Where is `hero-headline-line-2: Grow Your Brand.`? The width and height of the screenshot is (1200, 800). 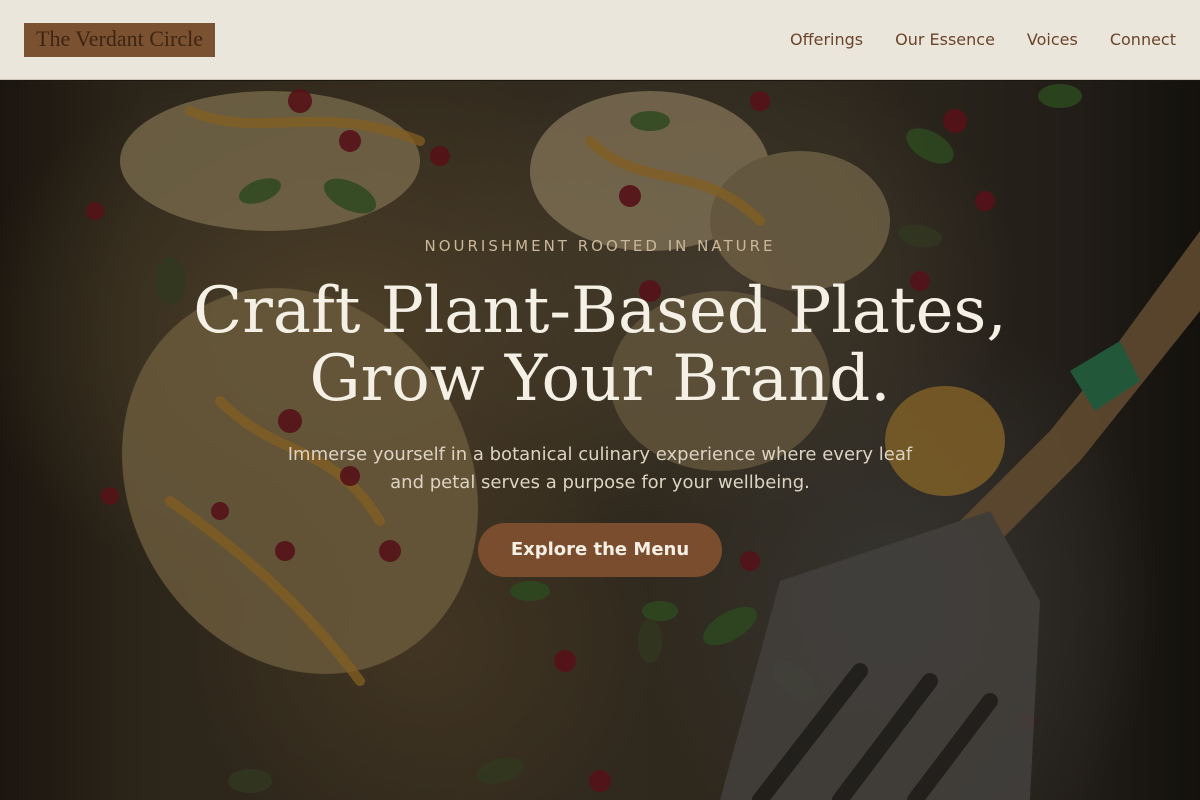
hero-headline-line-2: Grow Your Brand. is located at coordinates (600, 379).